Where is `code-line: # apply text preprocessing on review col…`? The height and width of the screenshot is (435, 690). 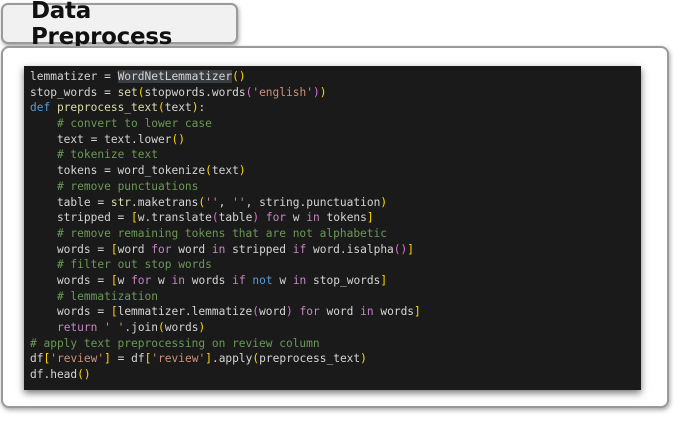
code-line: # apply text preprocessing on review col… is located at coordinates (335, 344).